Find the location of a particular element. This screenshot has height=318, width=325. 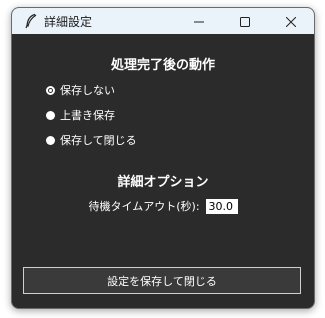

radio-option-no-save: 保存しない is located at coordinates (80, 90).